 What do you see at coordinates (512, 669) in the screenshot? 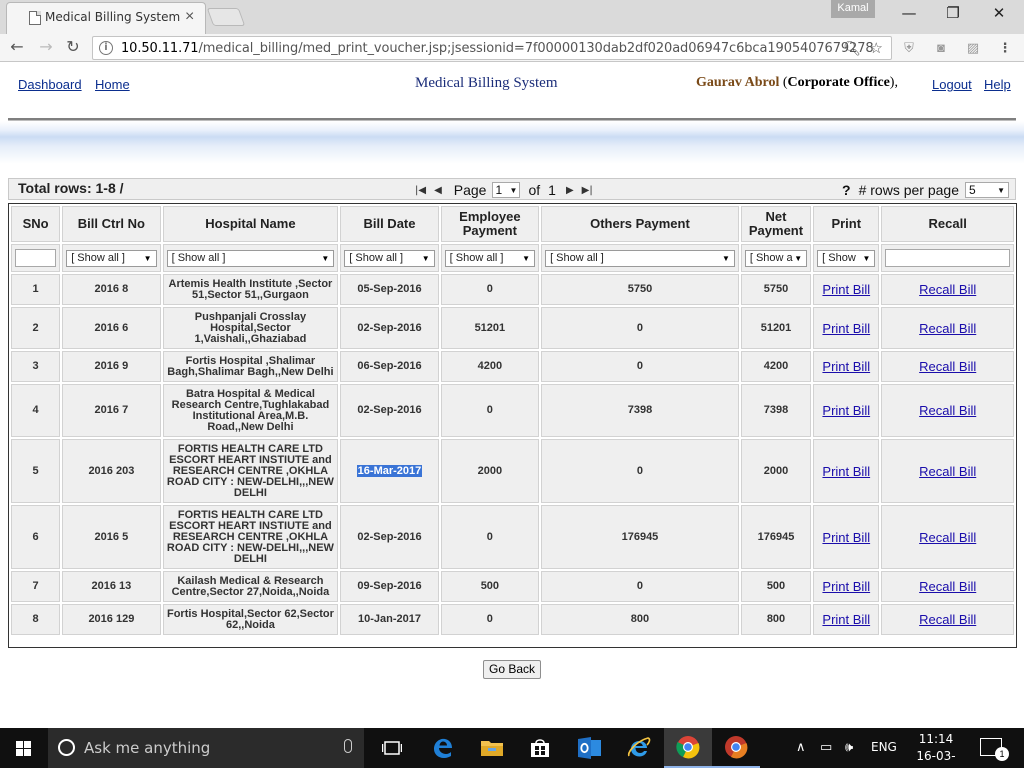
I see `go-back-button: Go Back` at bounding box center [512, 669].